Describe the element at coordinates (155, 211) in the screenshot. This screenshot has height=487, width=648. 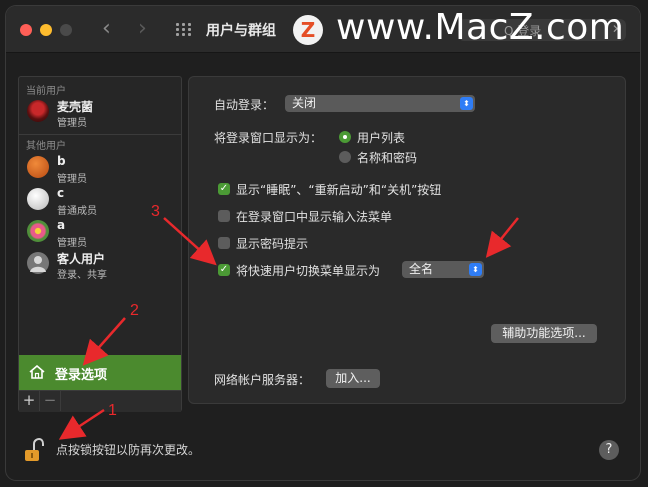
I see `annotation-number-3: 3` at that location.